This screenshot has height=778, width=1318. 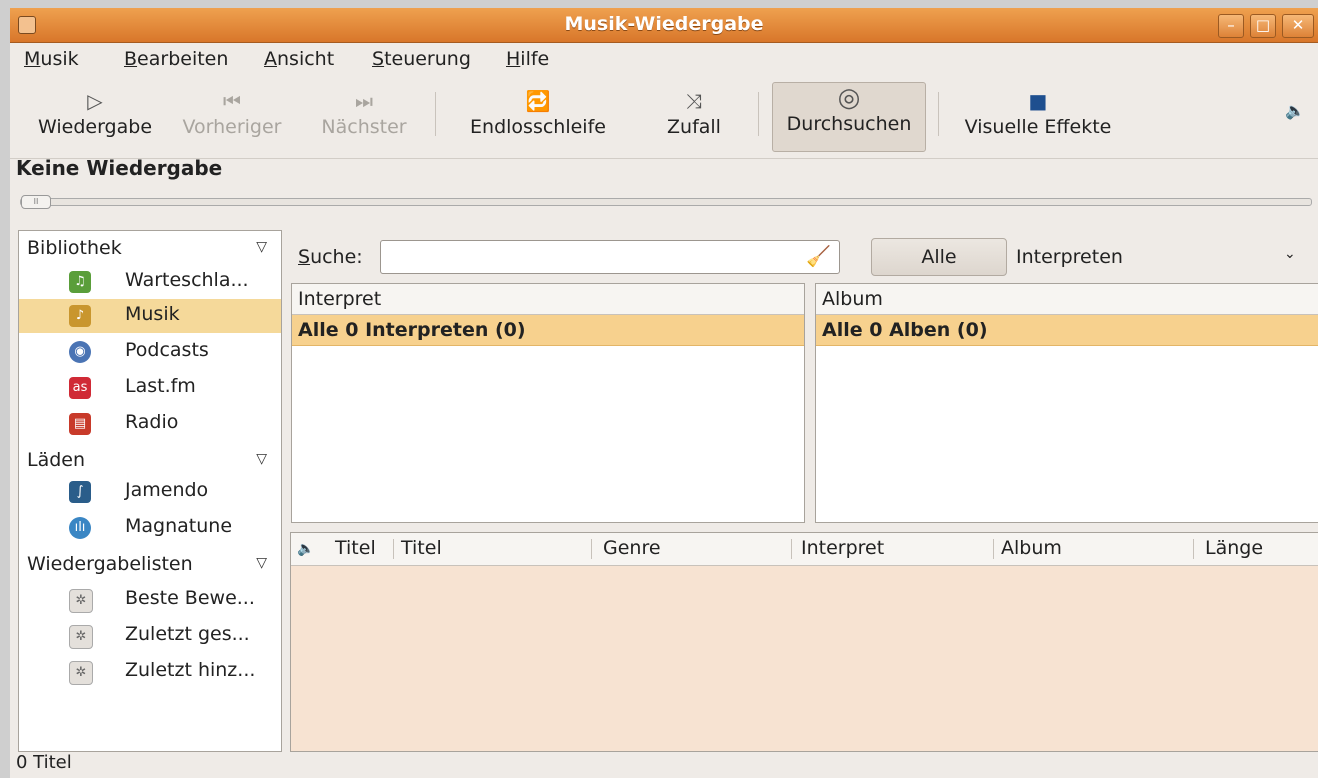 What do you see at coordinates (110, 564) in the screenshot?
I see `group-wiedergabelisten: Wiedergabelisten` at bounding box center [110, 564].